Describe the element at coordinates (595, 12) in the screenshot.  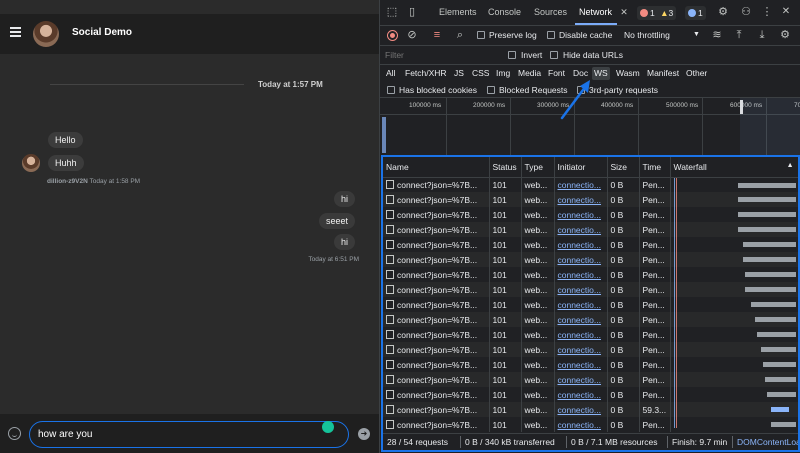
I see `tab-network: Network` at that location.